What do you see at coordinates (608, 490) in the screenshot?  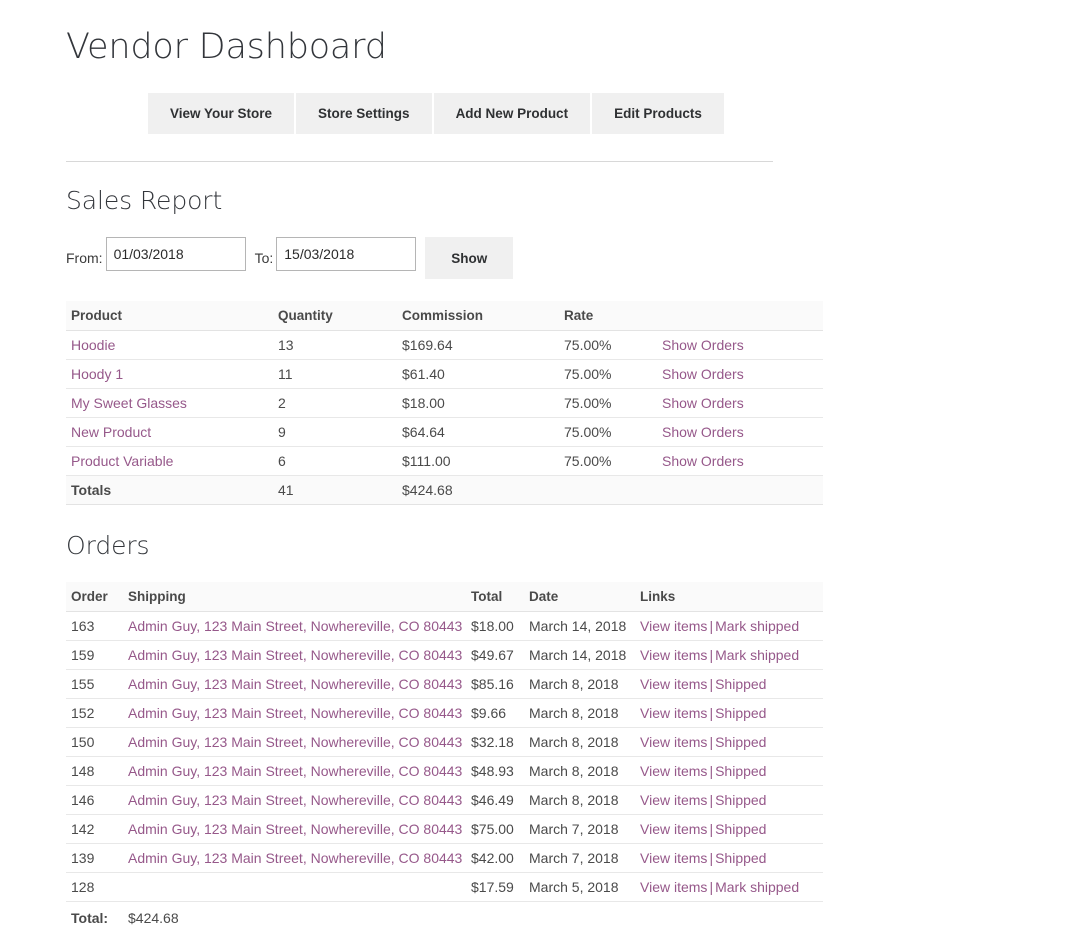 I see `sales-totals-rate` at bounding box center [608, 490].